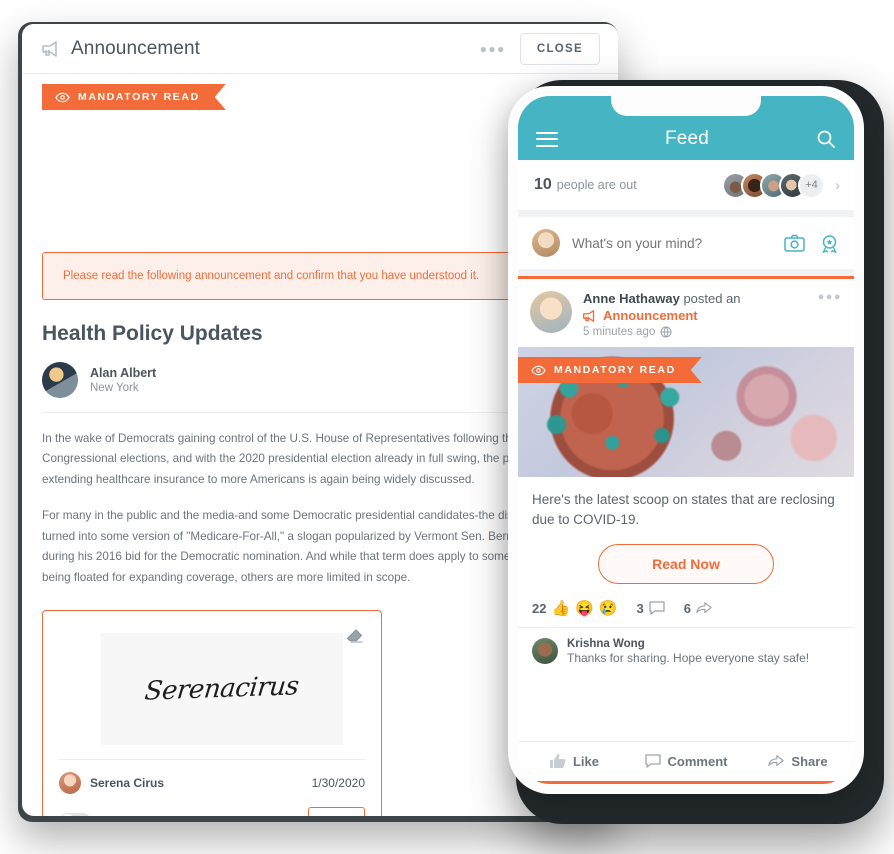 The image size is (894, 854). What do you see at coordinates (596, 185) in the screenshot?
I see `people-out-label: people are out` at bounding box center [596, 185].